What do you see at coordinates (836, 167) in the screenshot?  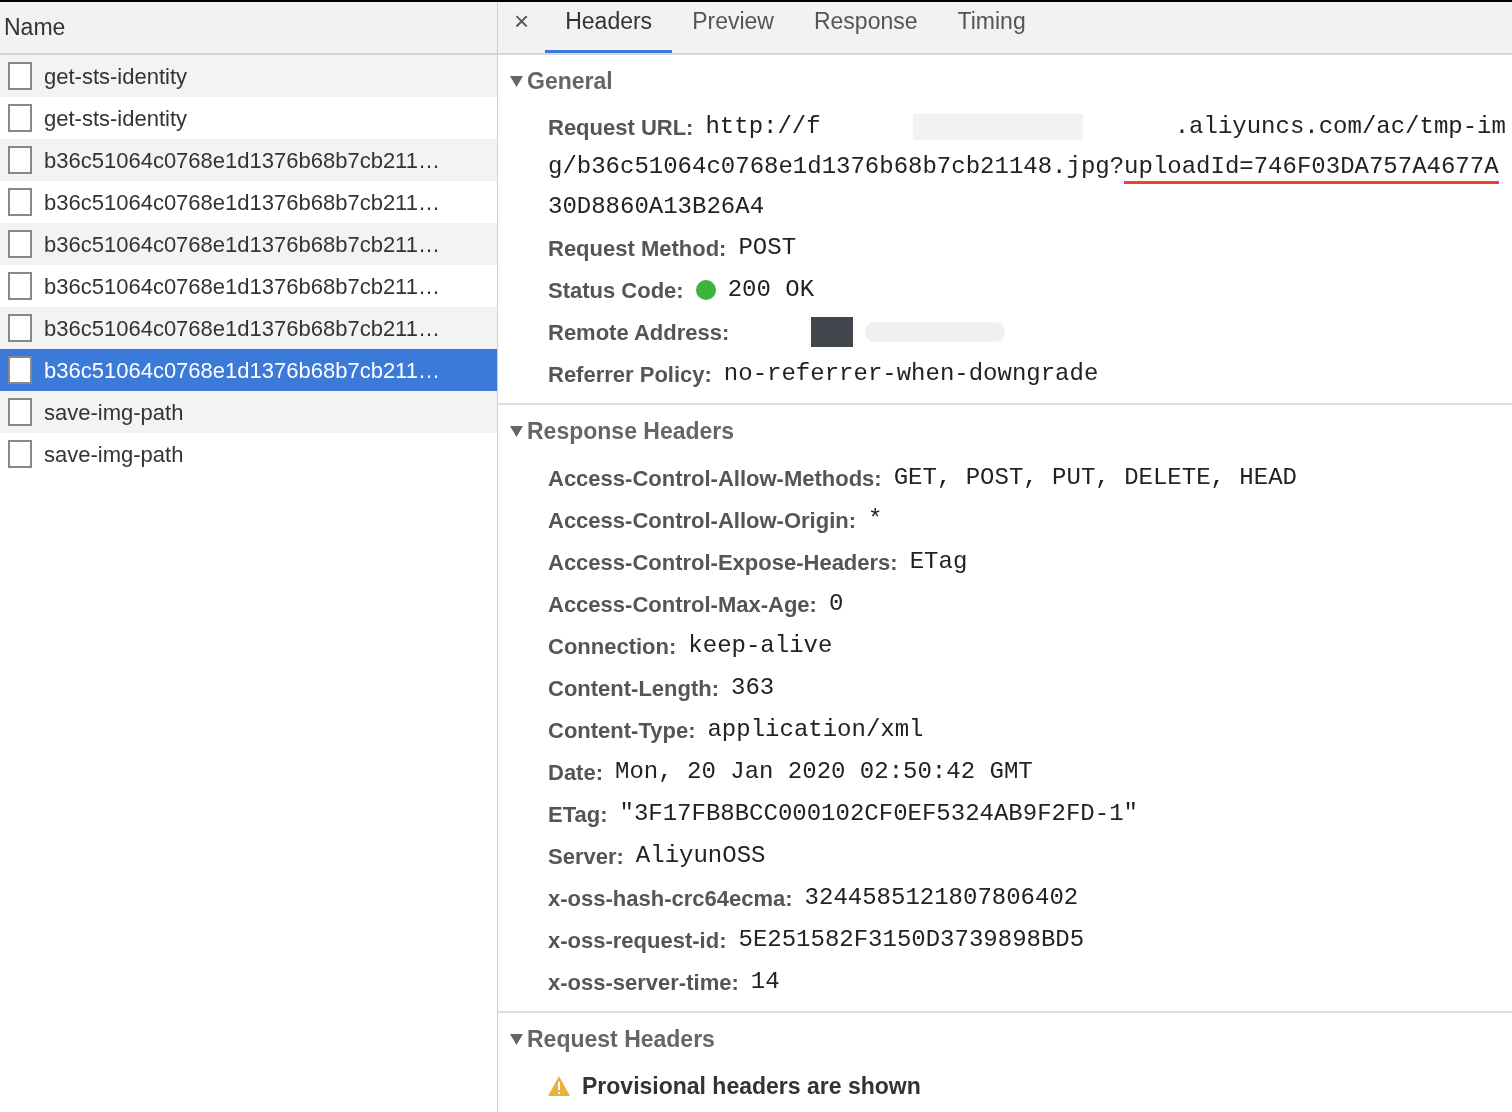 I see `field-value: g/b36c51064c0768e1d1376b68b7cb21148.jpg?` at bounding box center [836, 167].